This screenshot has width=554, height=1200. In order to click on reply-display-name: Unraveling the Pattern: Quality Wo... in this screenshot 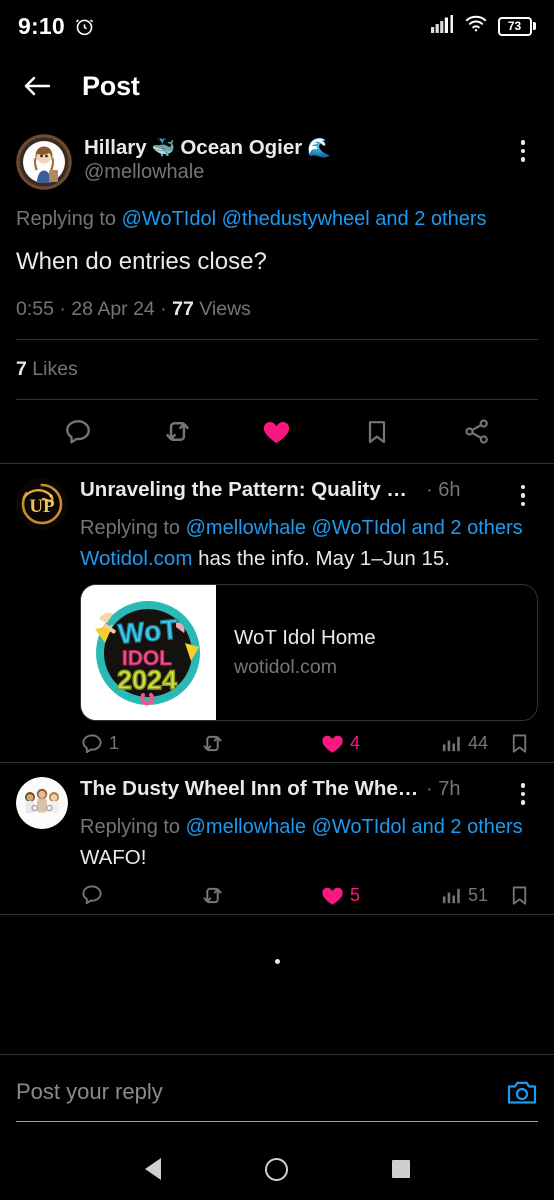, I will do `click(250, 490)`.